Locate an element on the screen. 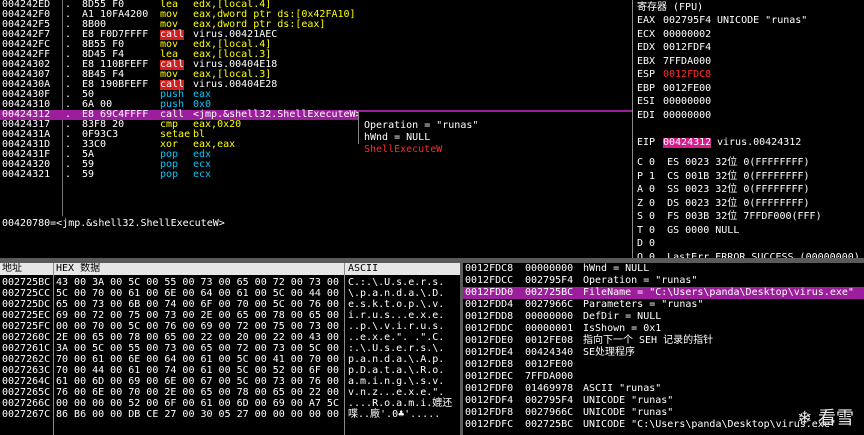 This screenshot has width=864, height=435. stack-value: 0012FE00 is located at coordinates (549, 364).